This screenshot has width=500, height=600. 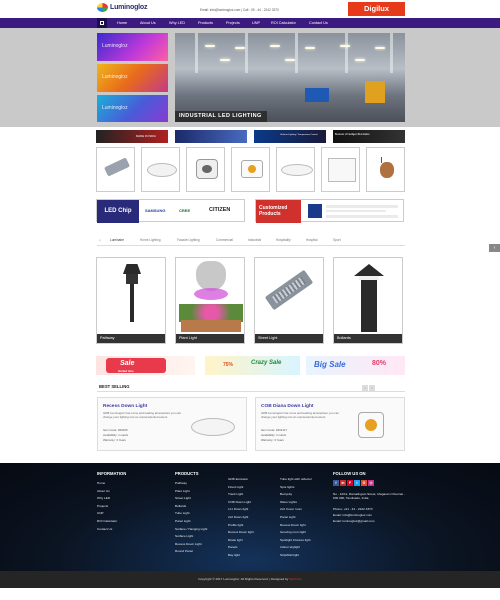 What do you see at coordinates (182, 491) in the screenshot?
I see `footer-product-link: Plant Light` at bounding box center [182, 491].